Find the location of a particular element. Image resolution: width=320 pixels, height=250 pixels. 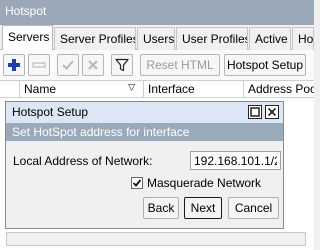

tab-servers: Servers is located at coordinates (27, 37).